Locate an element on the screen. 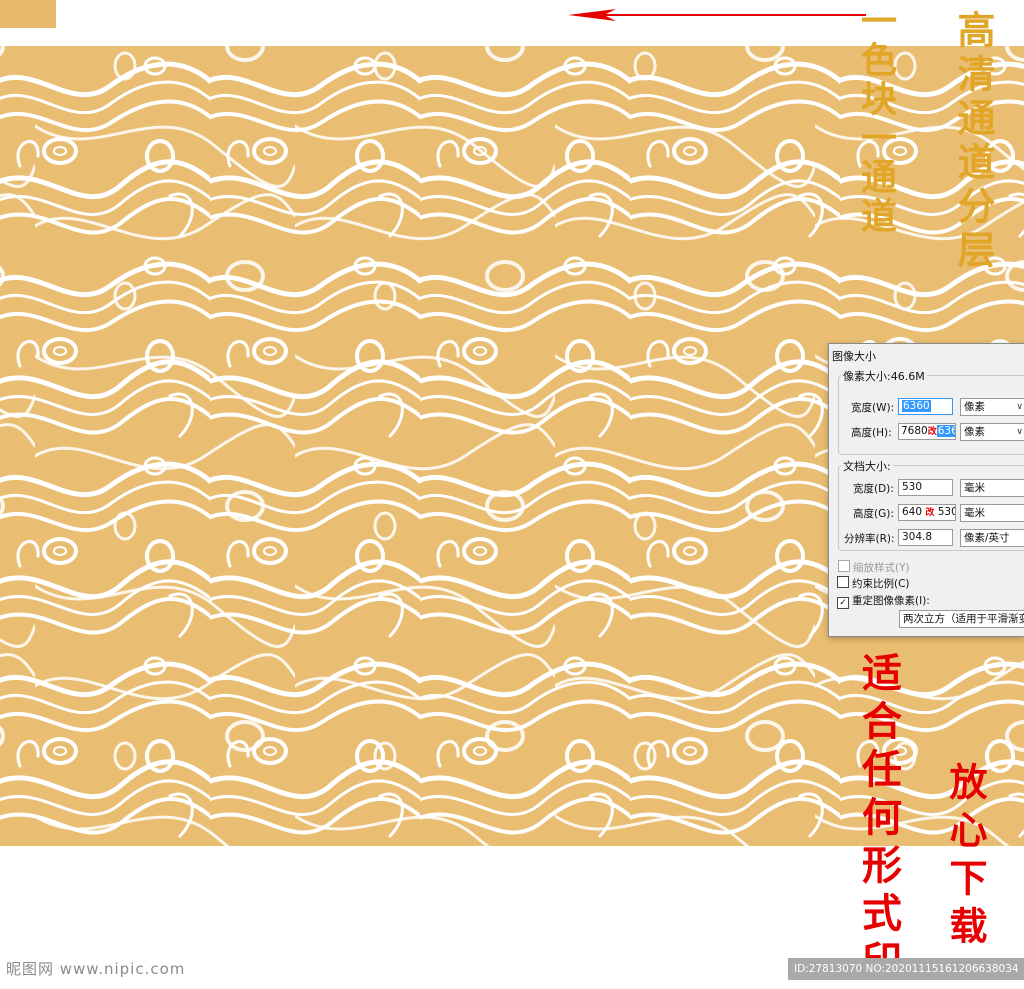 The image size is (1024, 989). width-label: 宽度(W): is located at coordinates (873, 408).